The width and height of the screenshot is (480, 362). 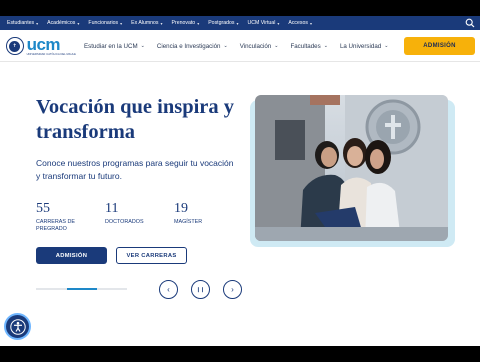 What do you see at coordinates (51, 54) in the screenshot?
I see `logo-subtitle: UNIVERSIDAD CATÓLICA DEL MAULE` at bounding box center [51, 54].